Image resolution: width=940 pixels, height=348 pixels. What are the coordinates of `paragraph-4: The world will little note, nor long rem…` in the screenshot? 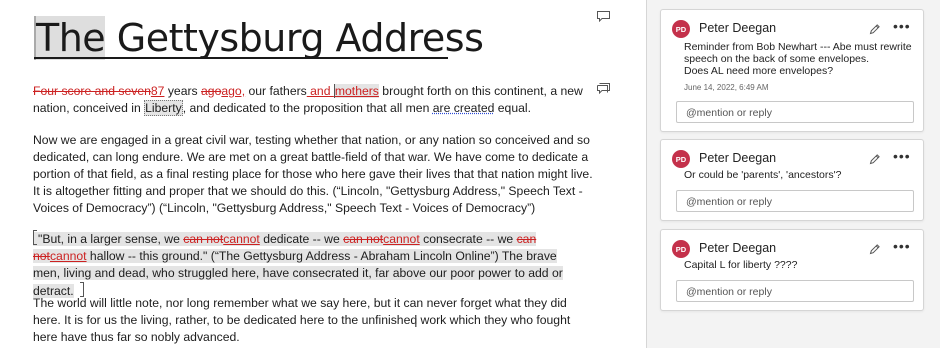 It's located at (303, 320).